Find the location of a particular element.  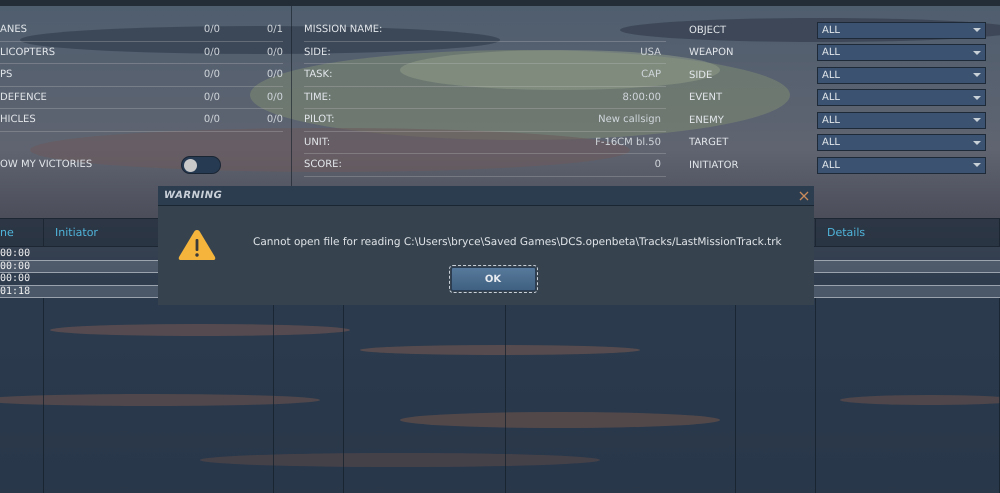

field-label: UNIT: is located at coordinates (317, 142).